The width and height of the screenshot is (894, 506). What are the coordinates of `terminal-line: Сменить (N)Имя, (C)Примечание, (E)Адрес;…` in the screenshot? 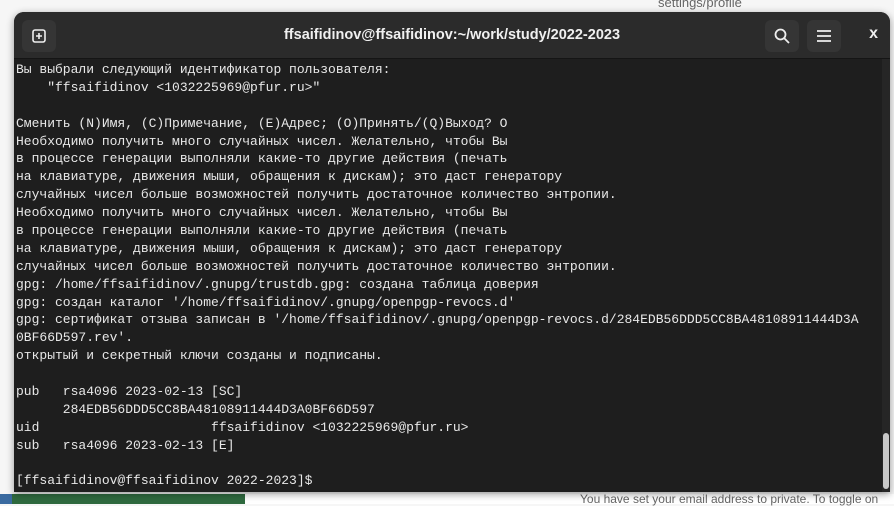 It's located at (262, 123).